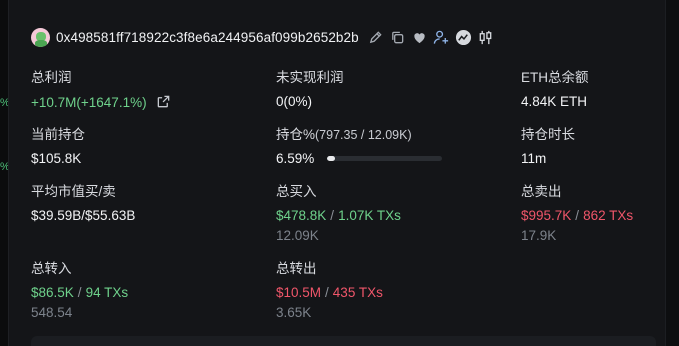 Image resolution: width=679 pixels, height=346 pixels. I want to click on stat-label: 总买入, so click(296, 191).